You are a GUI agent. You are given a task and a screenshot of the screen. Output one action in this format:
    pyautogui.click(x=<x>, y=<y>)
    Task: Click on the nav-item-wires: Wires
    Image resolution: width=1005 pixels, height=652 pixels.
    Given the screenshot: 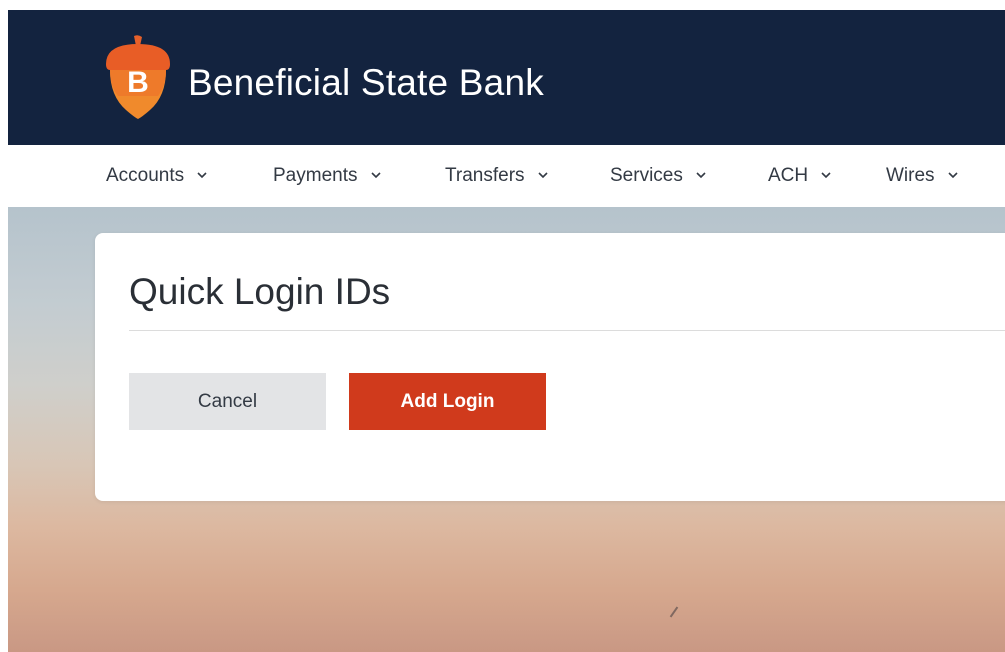 What is the action you would take?
    pyautogui.click(x=922, y=176)
    